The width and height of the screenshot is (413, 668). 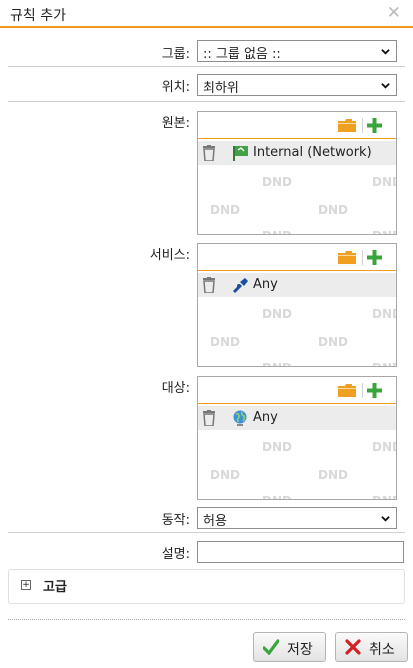 I want to click on expand-icon: +, so click(x=26, y=585).